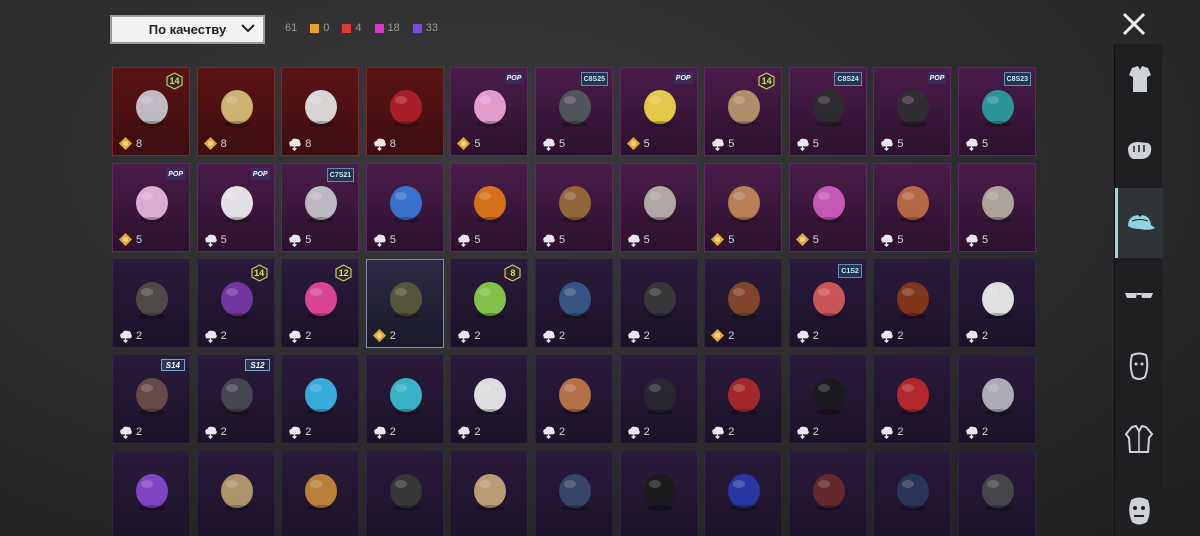 The image size is (1200, 536). What do you see at coordinates (151, 493) in the screenshot?
I see `item-slot-flower-crown` at bounding box center [151, 493].